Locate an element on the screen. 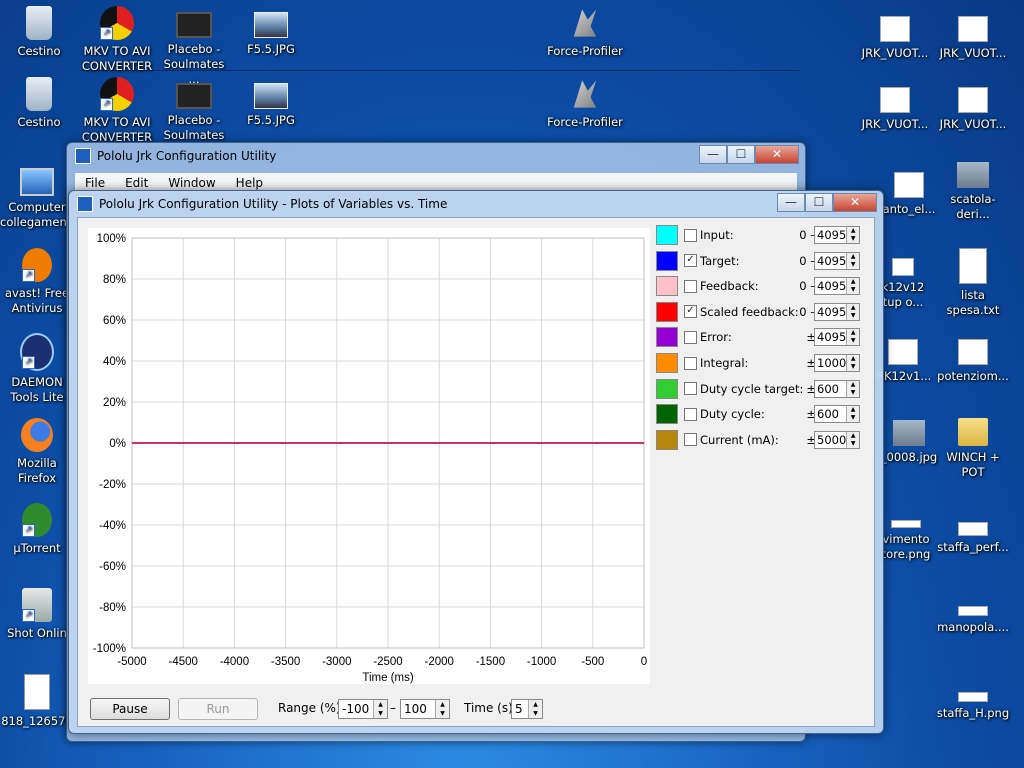 The image size is (1024, 768). variable-label: Target: is located at coordinates (720, 260).